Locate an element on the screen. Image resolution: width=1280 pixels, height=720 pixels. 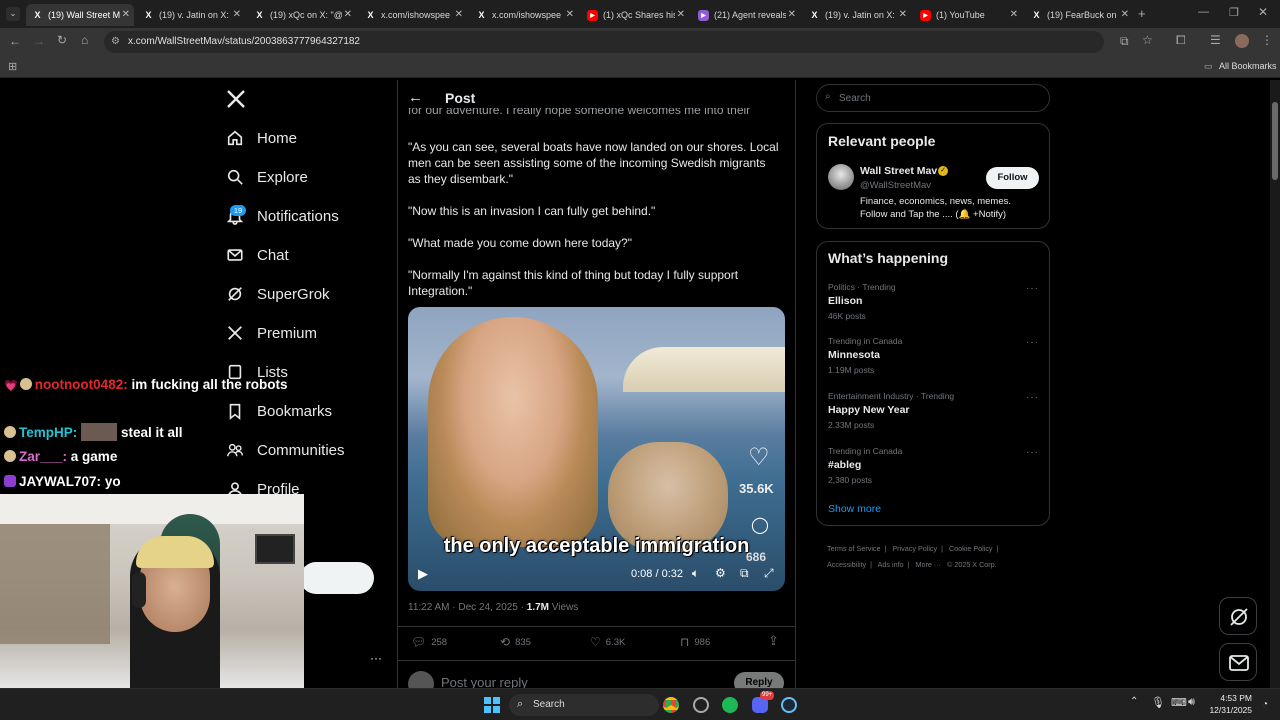
browser-menu-icon: ⋮ is located at coordinates (1267, 40).